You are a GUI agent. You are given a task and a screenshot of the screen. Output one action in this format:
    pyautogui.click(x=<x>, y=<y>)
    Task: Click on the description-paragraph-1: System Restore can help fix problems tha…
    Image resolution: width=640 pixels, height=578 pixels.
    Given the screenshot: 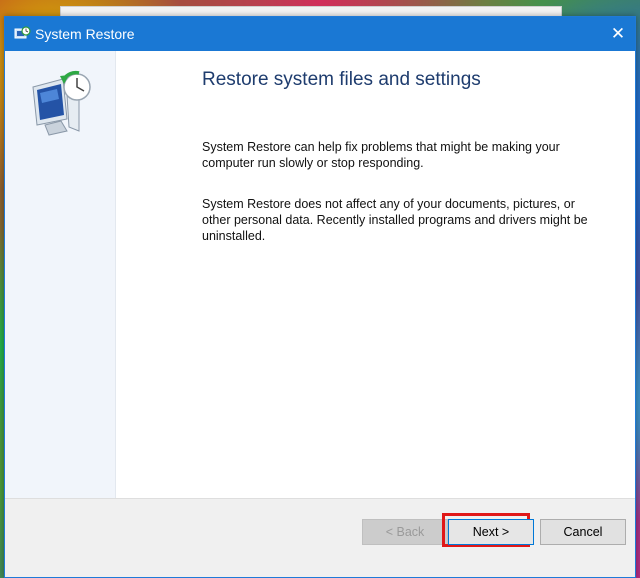 What is the action you would take?
    pyautogui.click(x=381, y=155)
    